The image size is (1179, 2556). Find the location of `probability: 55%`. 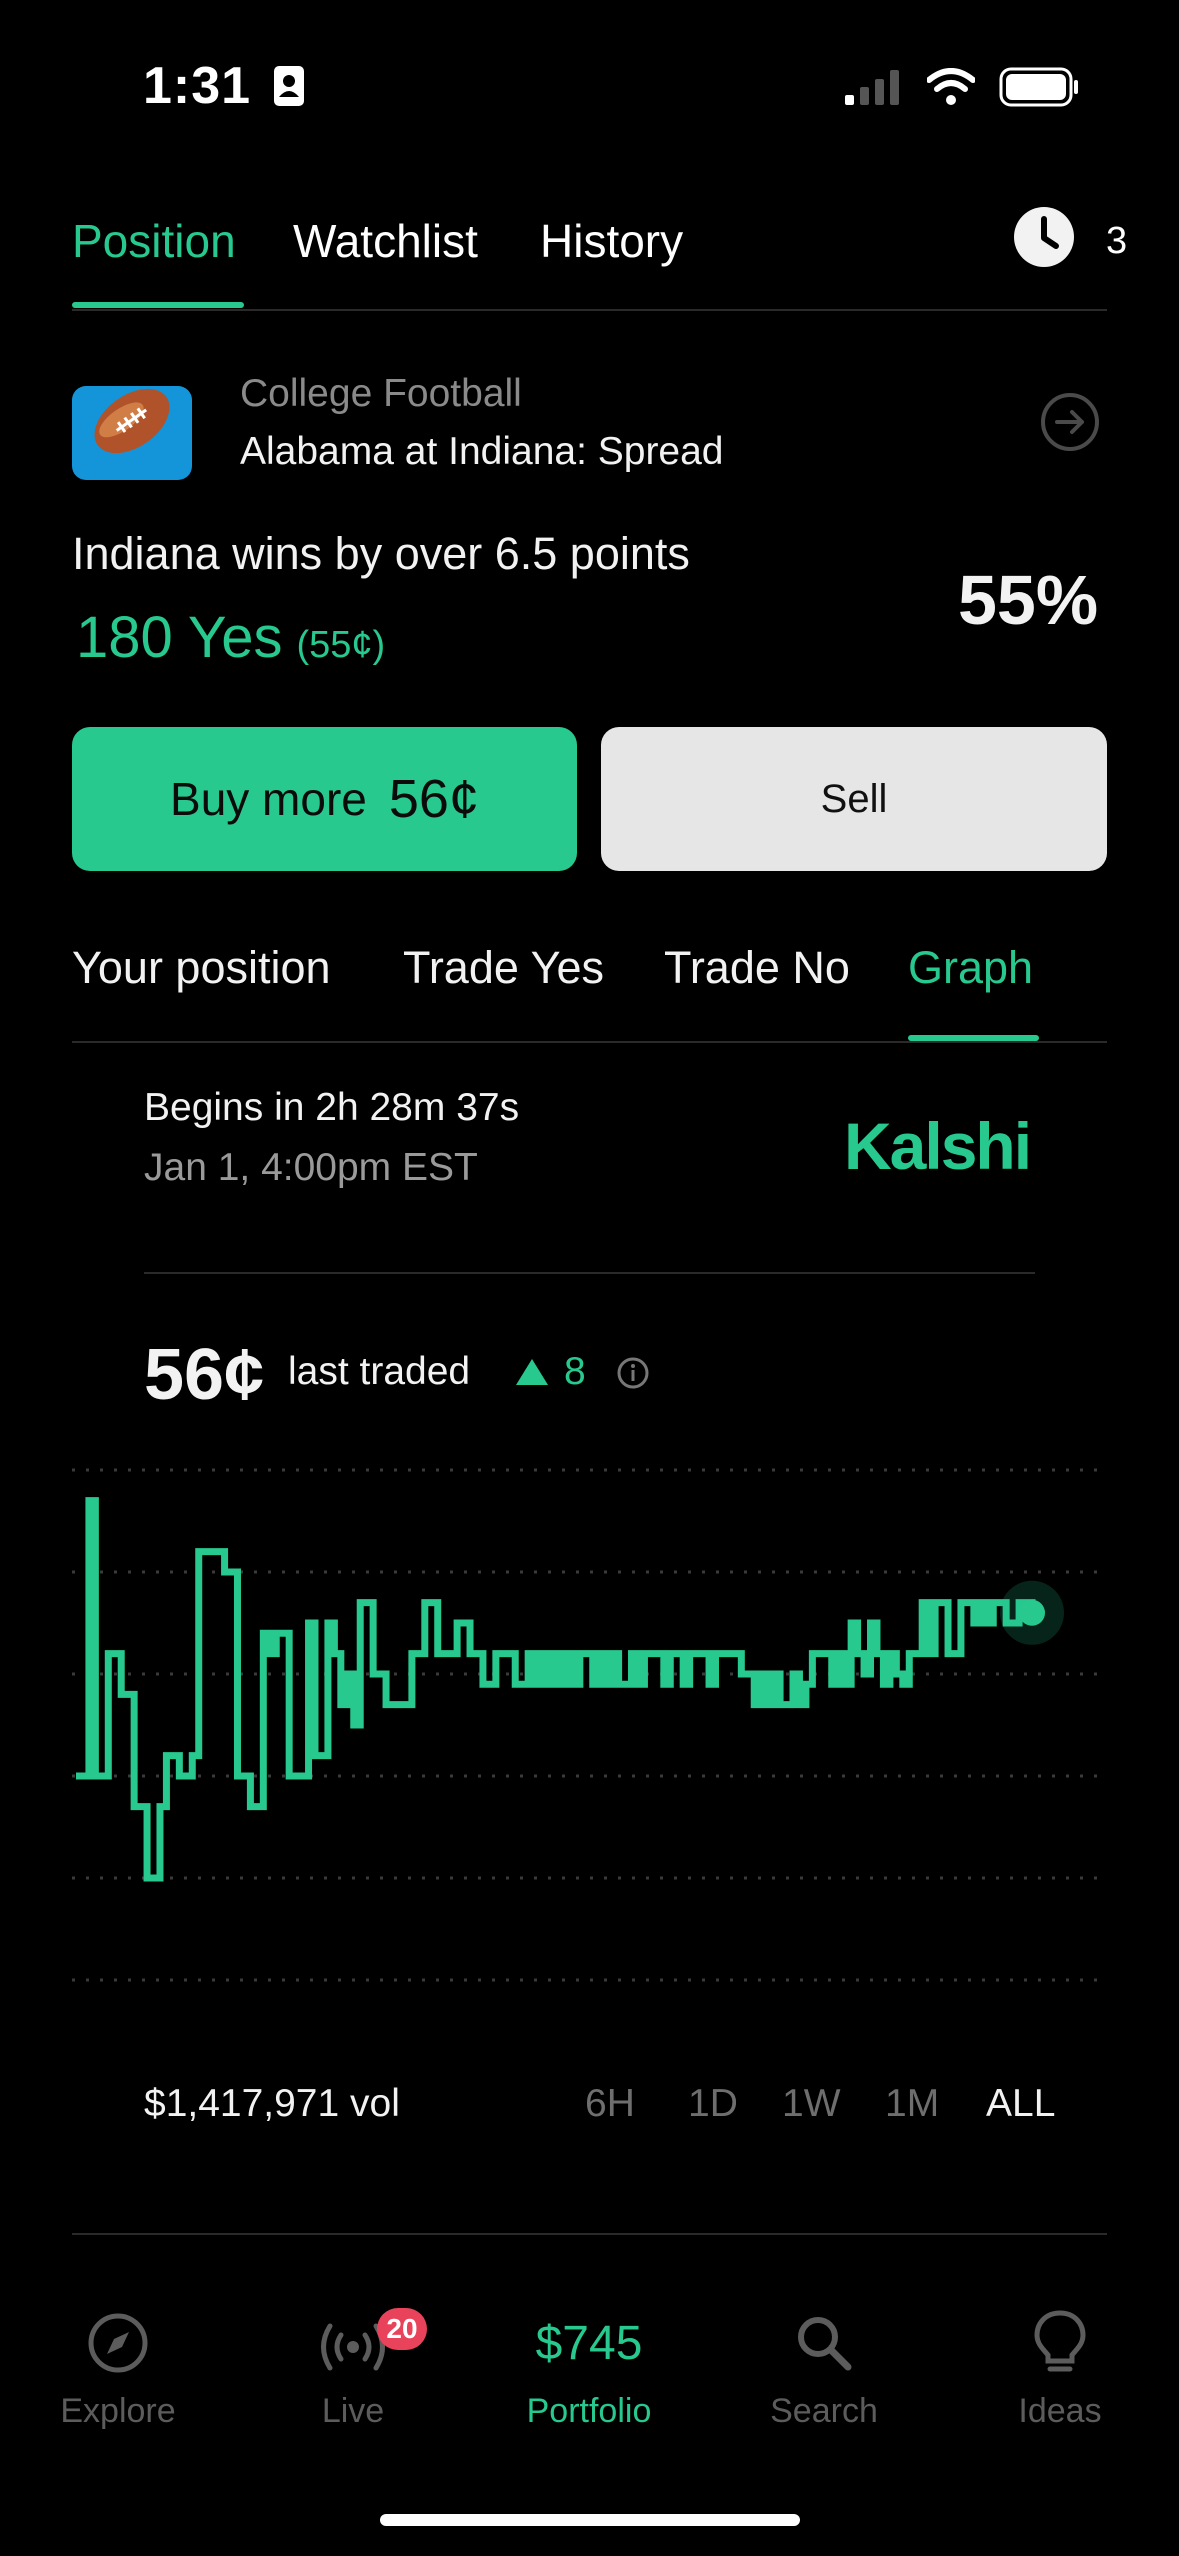

probability: 55% is located at coordinates (1028, 600).